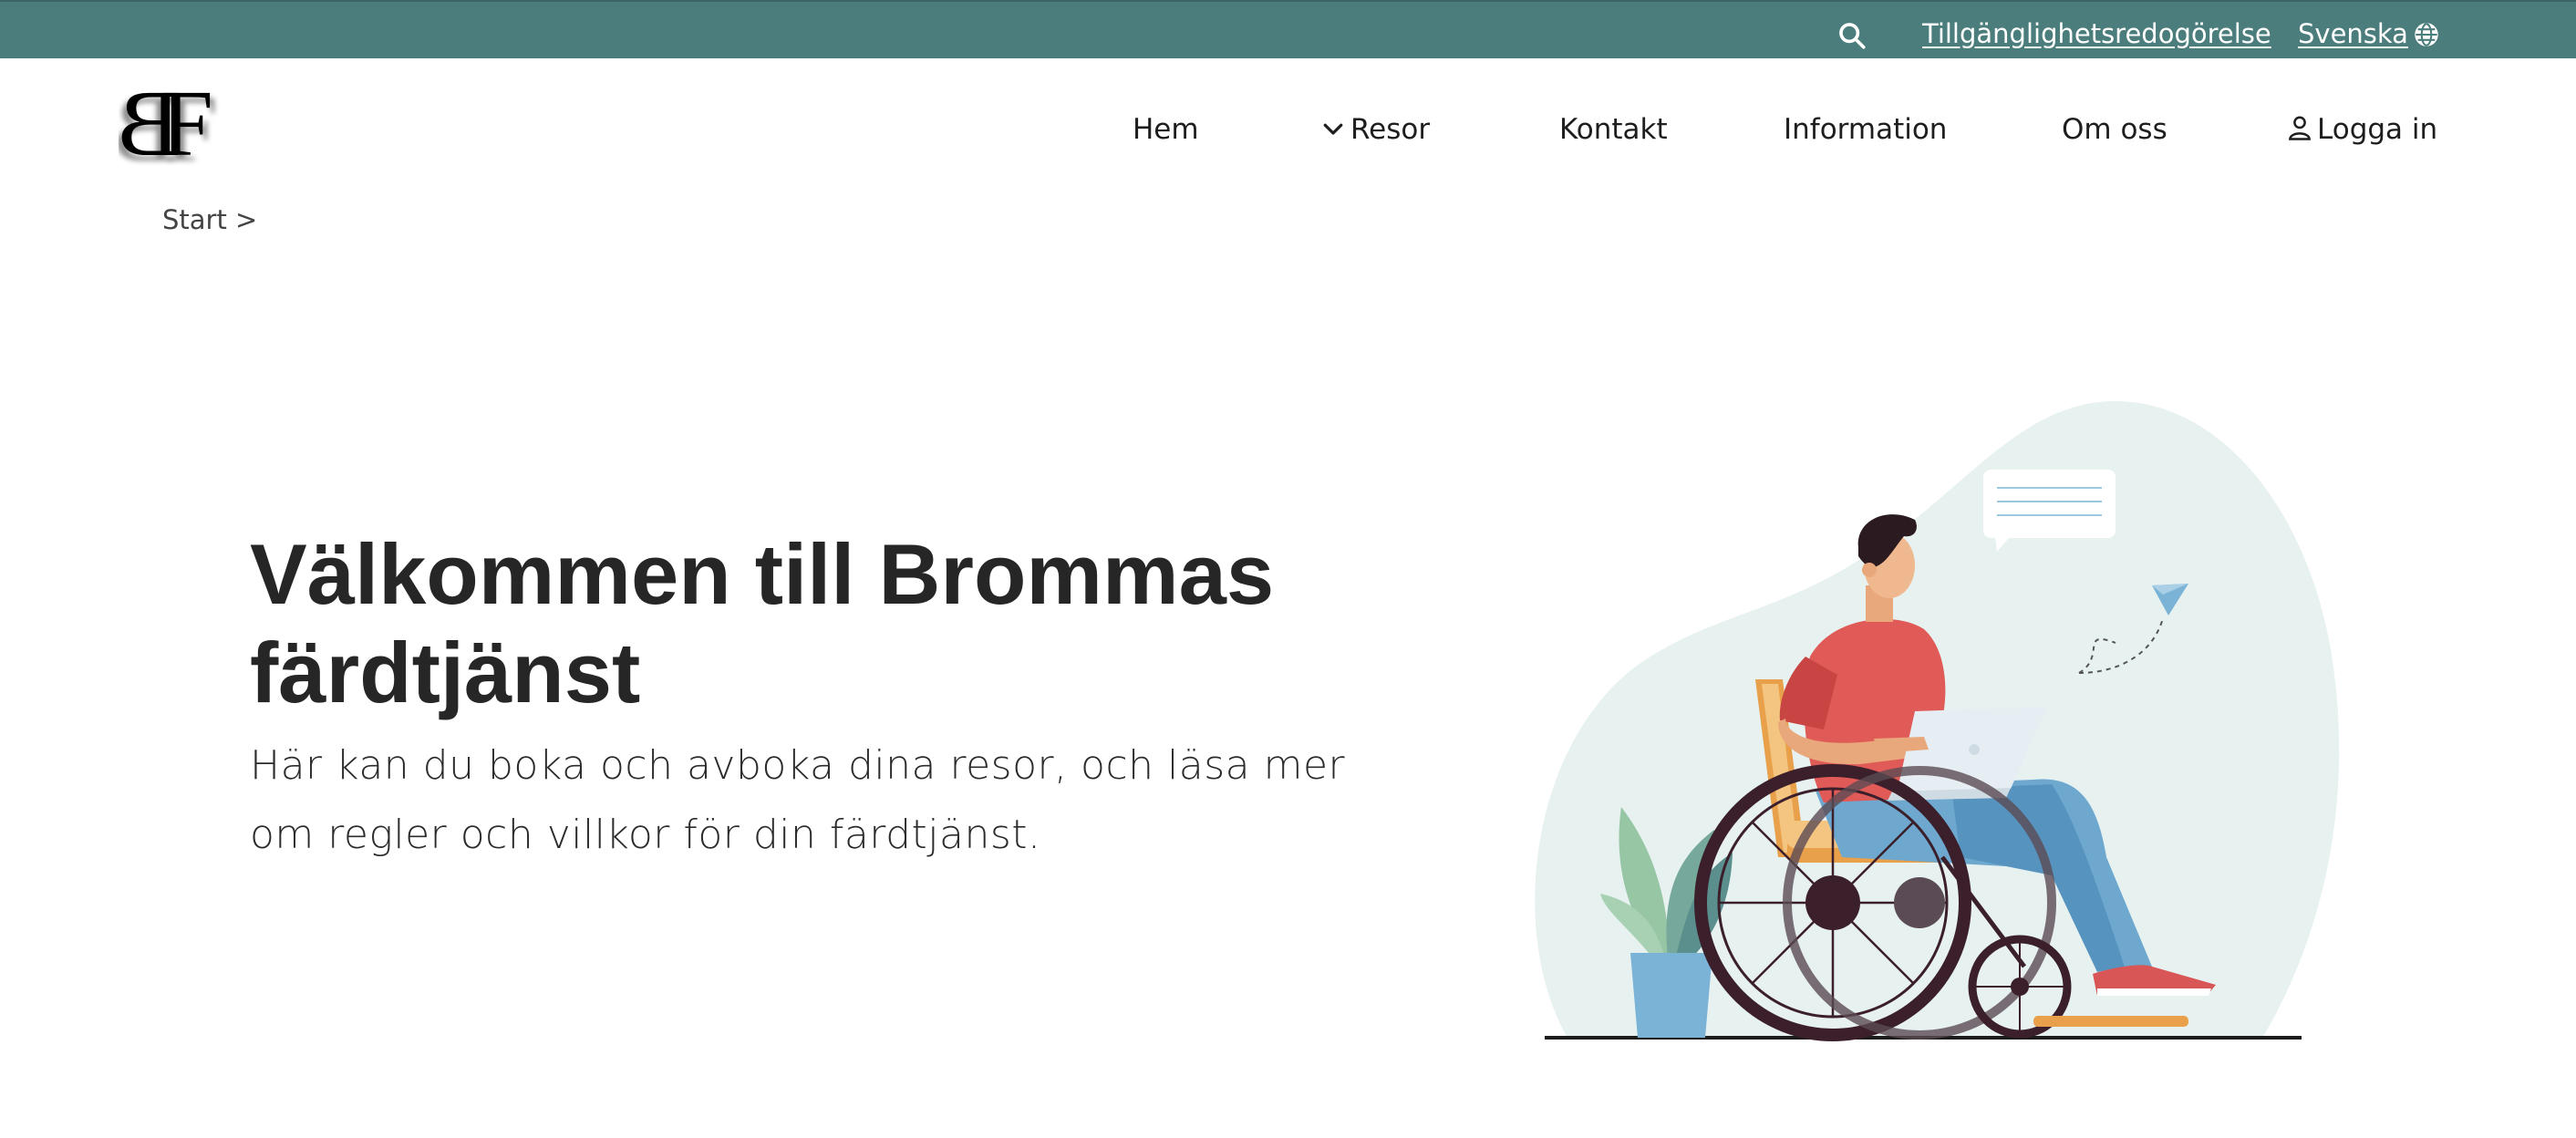 The height and width of the screenshot is (1138, 2576). I want to click on language-label: Svenska, so click(2353, 33).